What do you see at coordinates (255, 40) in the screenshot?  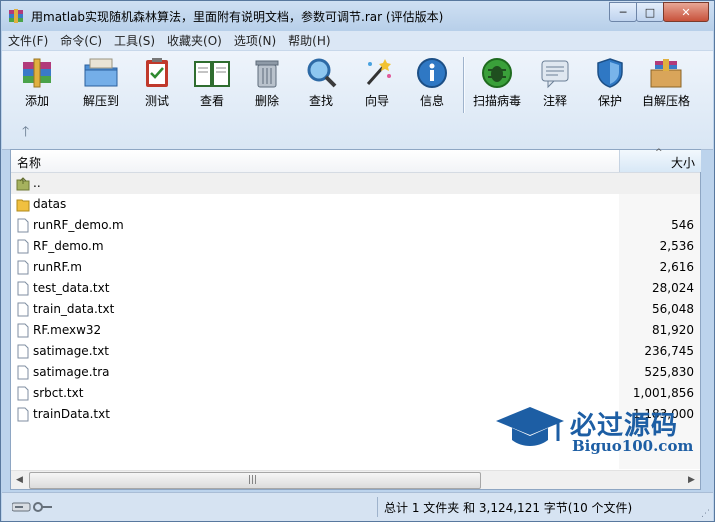 I see `menu-options: 选项(N)` at bounding box center [255, 40].